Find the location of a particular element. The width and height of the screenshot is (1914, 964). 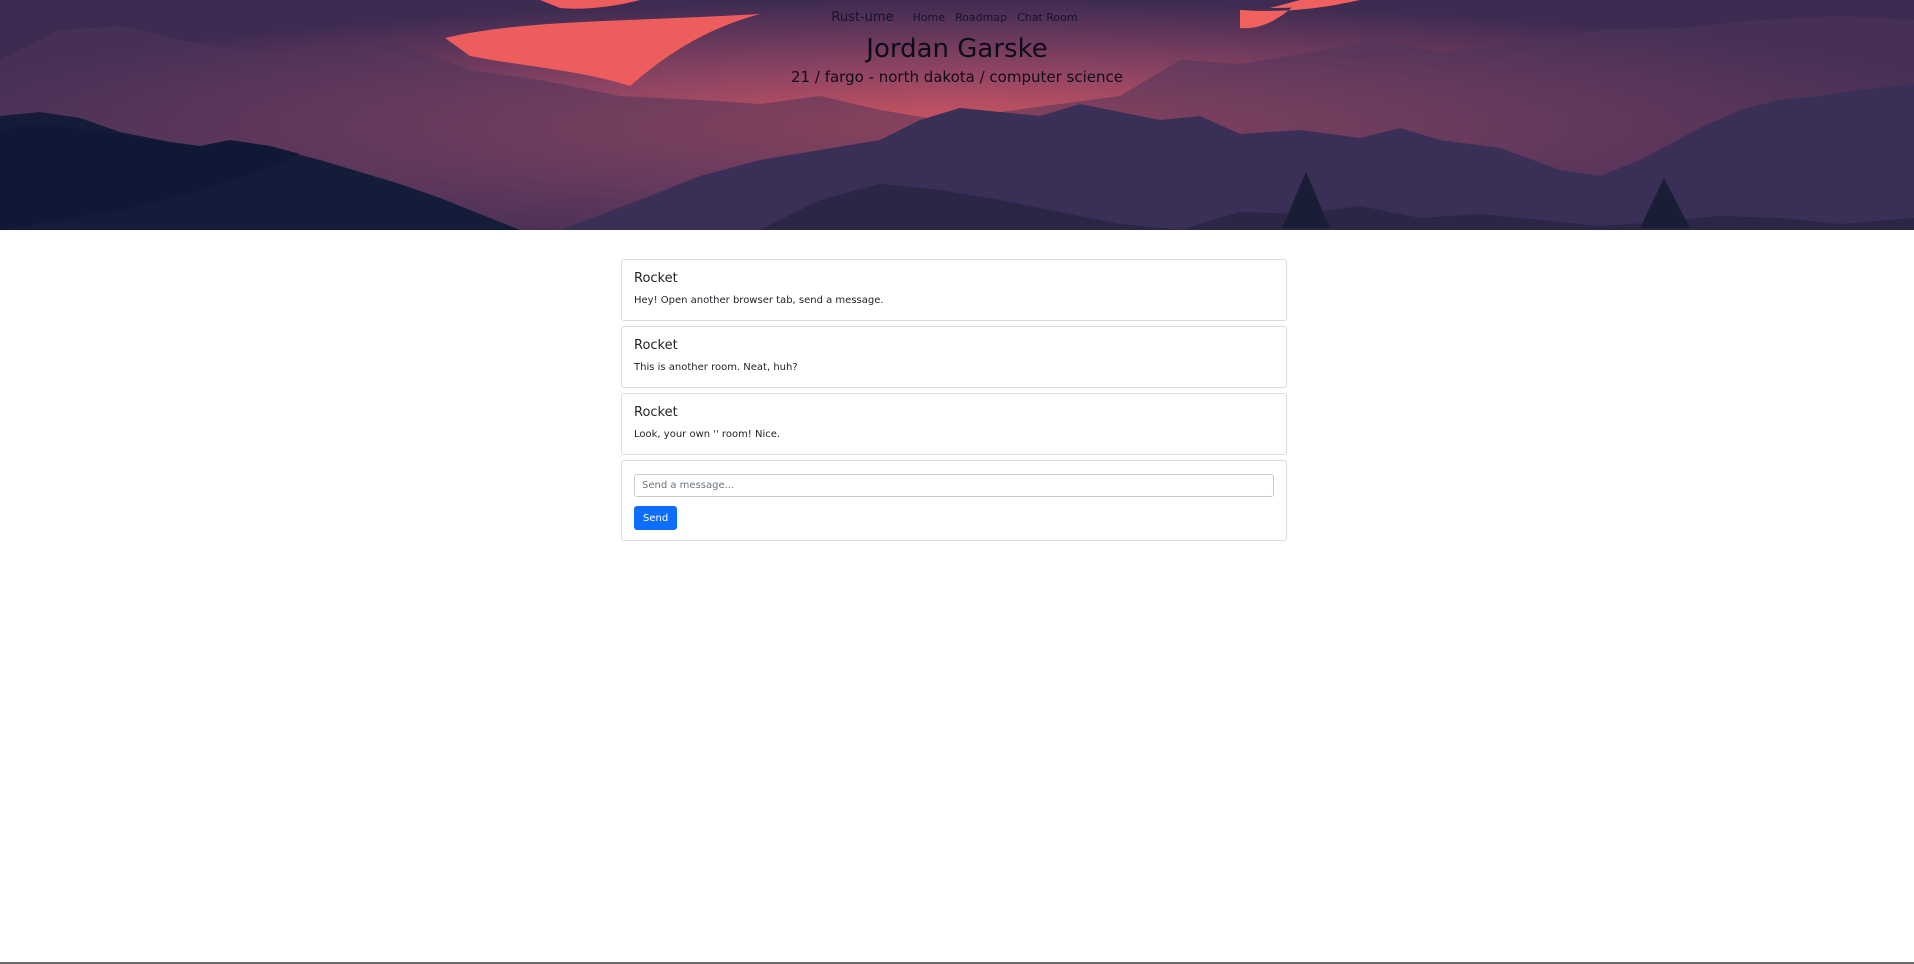

nav-link-home: Home is located at coordinates (929, 17).